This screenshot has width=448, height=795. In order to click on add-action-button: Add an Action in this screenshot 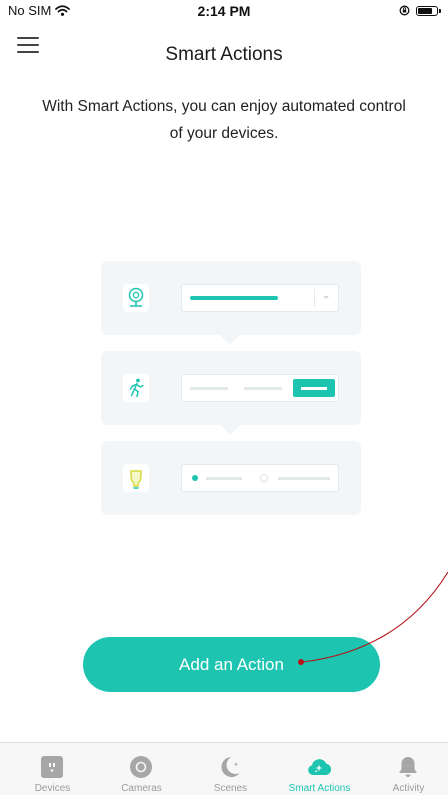, I will do `click(231, 664)`.